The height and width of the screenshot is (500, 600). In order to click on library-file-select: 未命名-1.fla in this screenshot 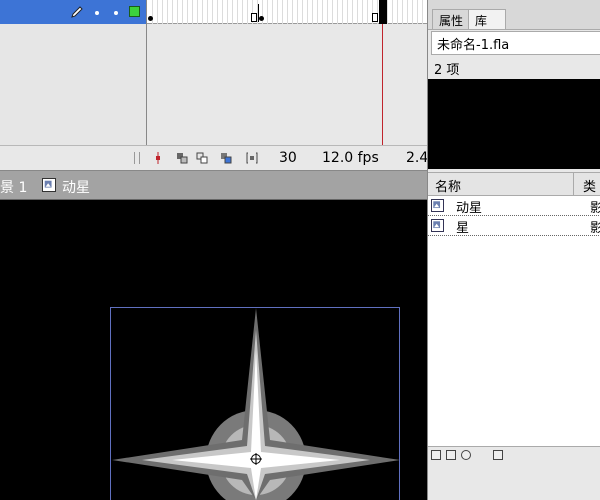, I will do `click(515, 43)`.